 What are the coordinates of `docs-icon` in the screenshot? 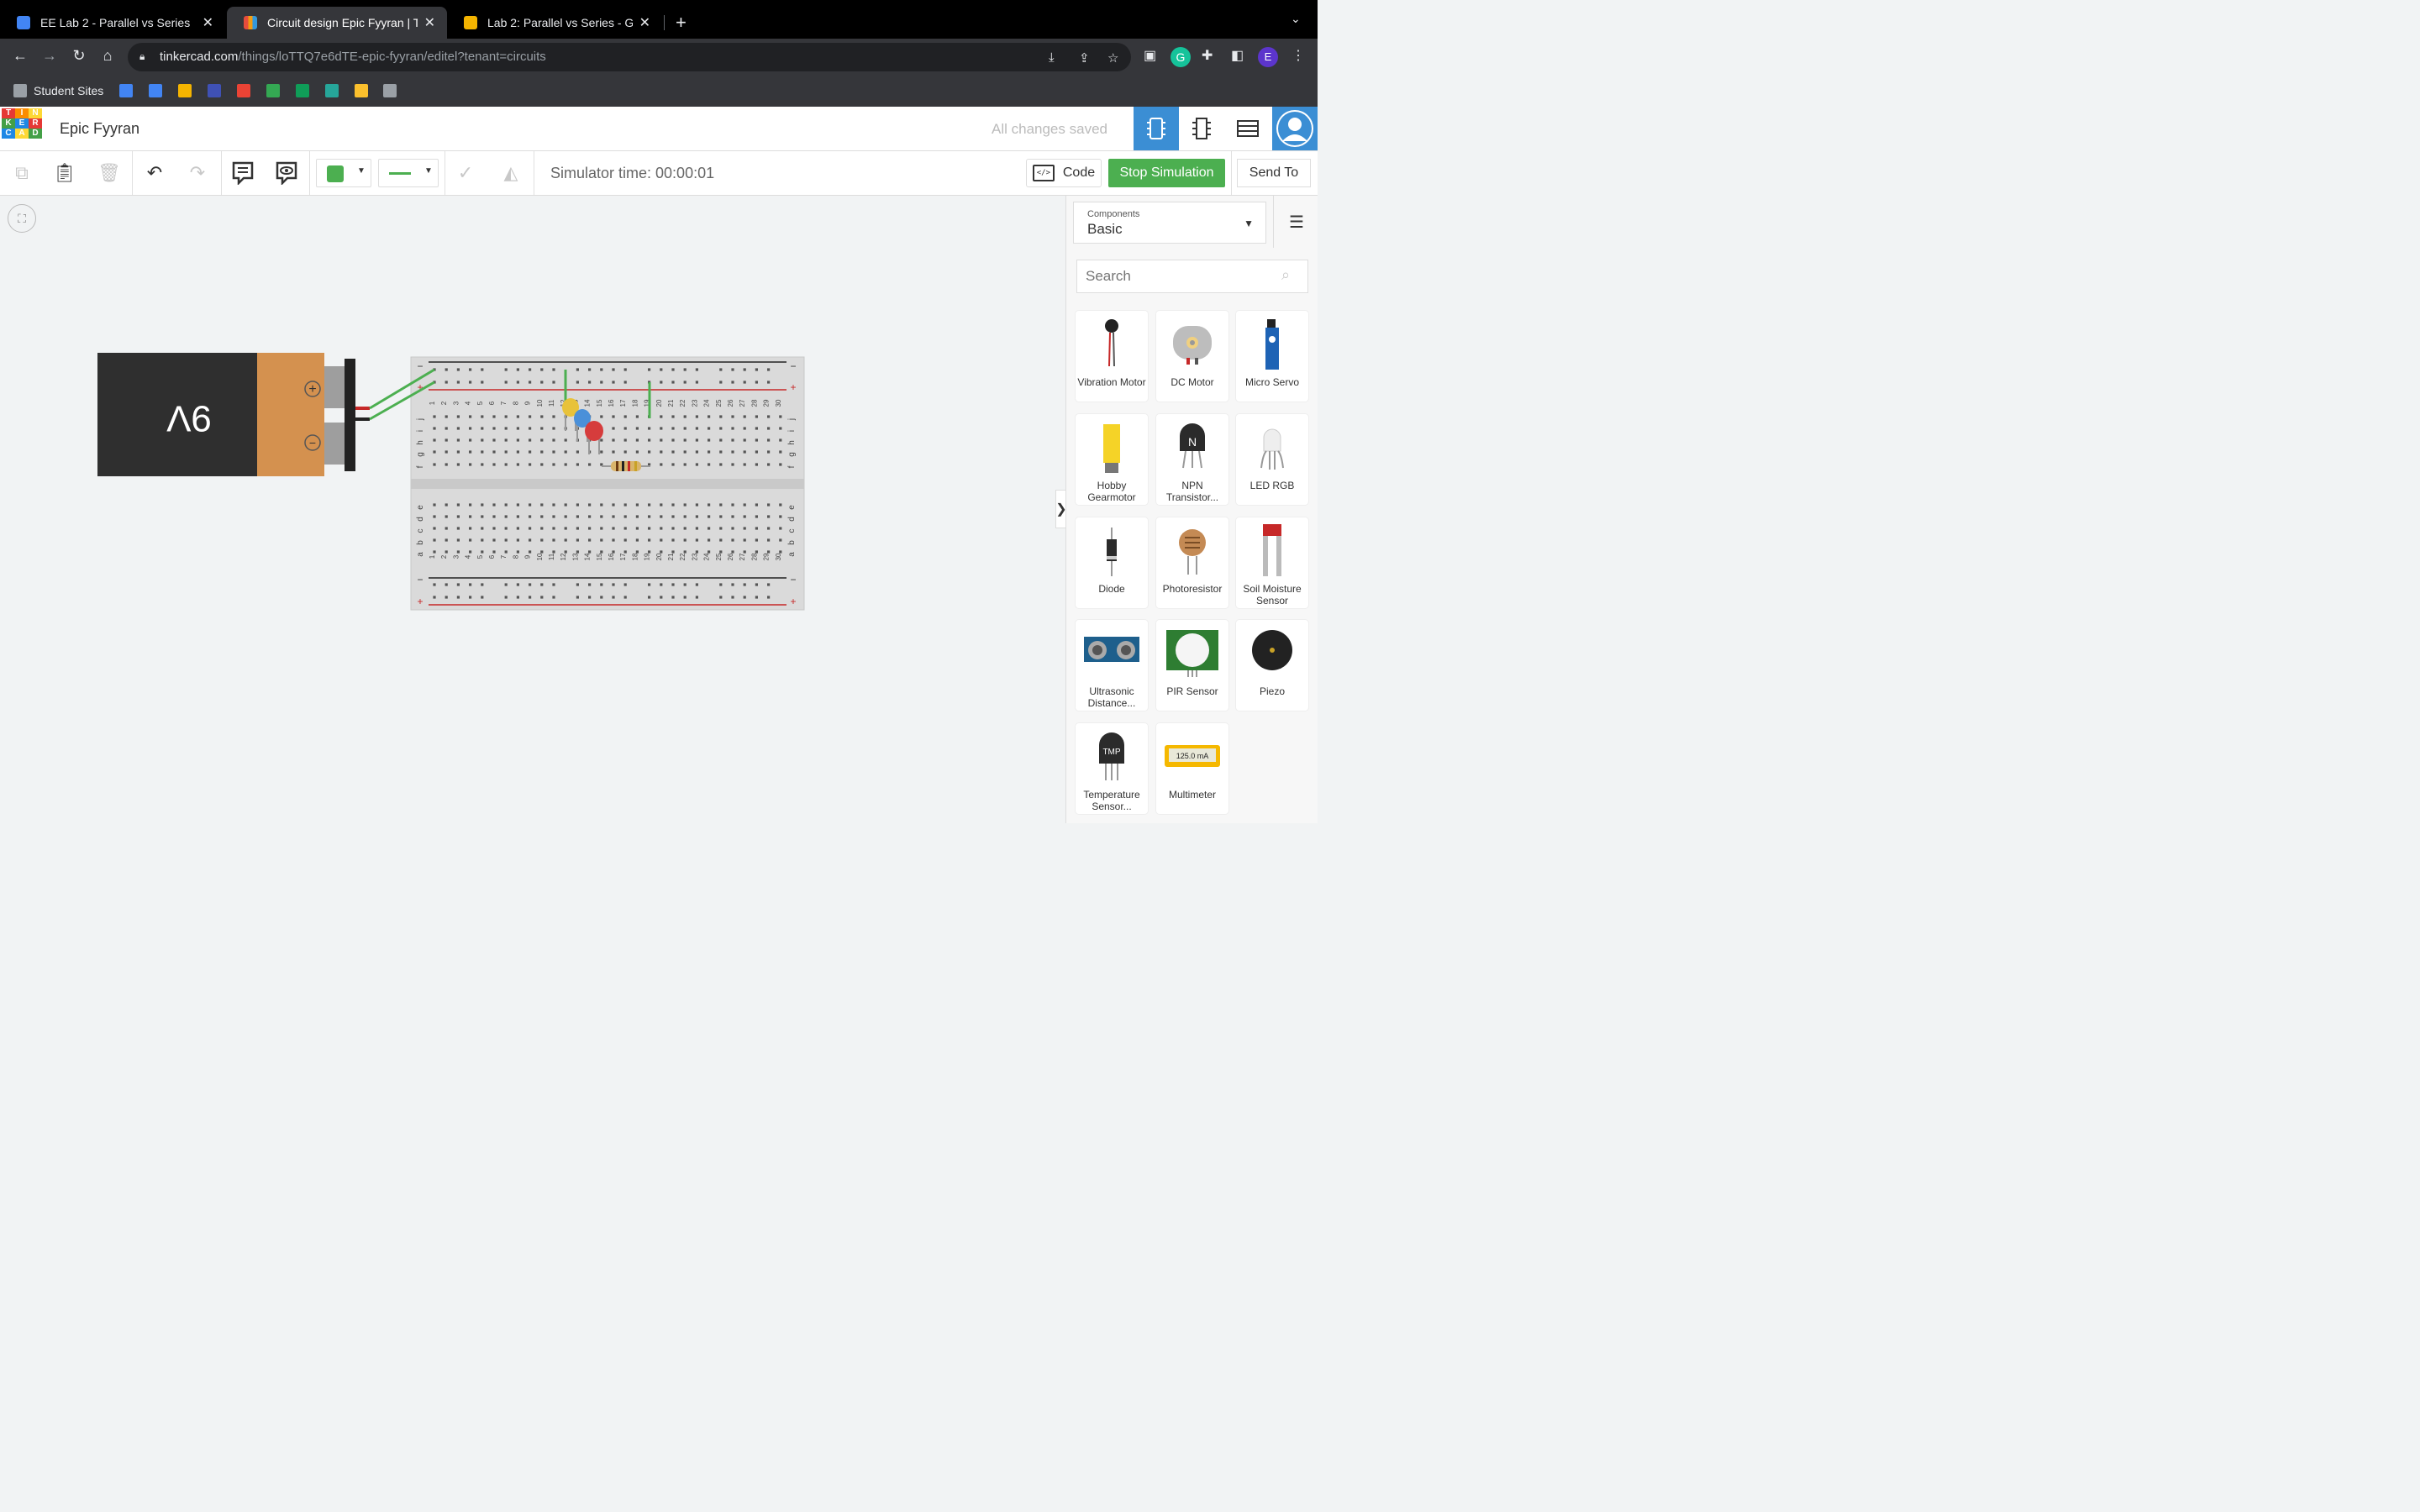 It's located at (155, 90).